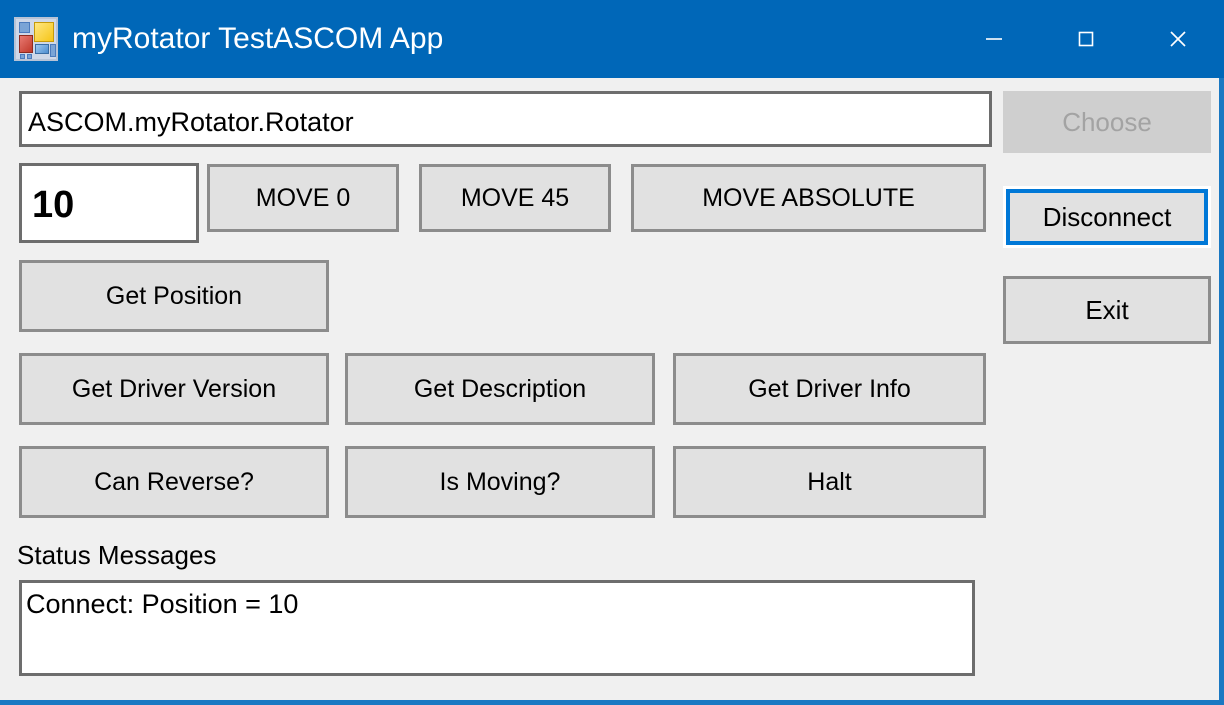 This screenshot has height=705, width=1224. What do you see at coordinates (174, 296) in the screenshot?
I see `get-position-button: Get Position` at bounding box center [174, 296].